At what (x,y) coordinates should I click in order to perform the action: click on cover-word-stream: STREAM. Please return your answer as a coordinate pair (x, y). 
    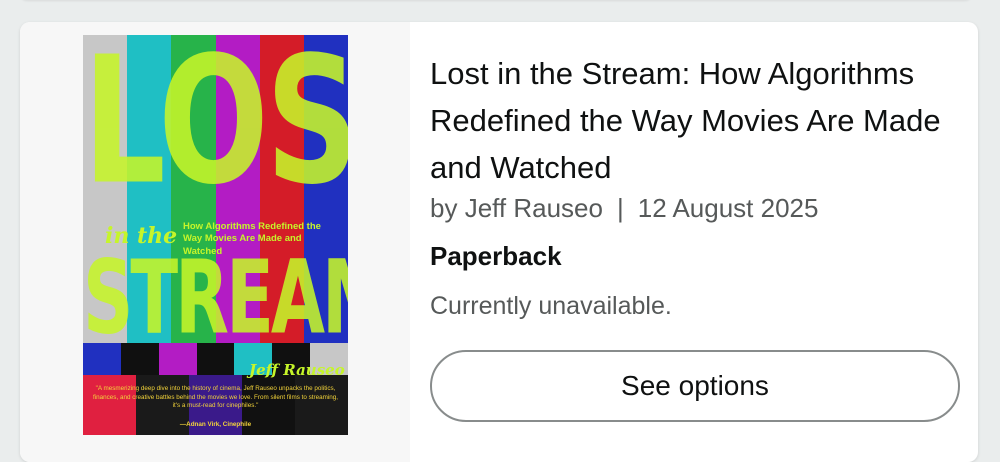
    Looking at the image, I should click on (215, 298).